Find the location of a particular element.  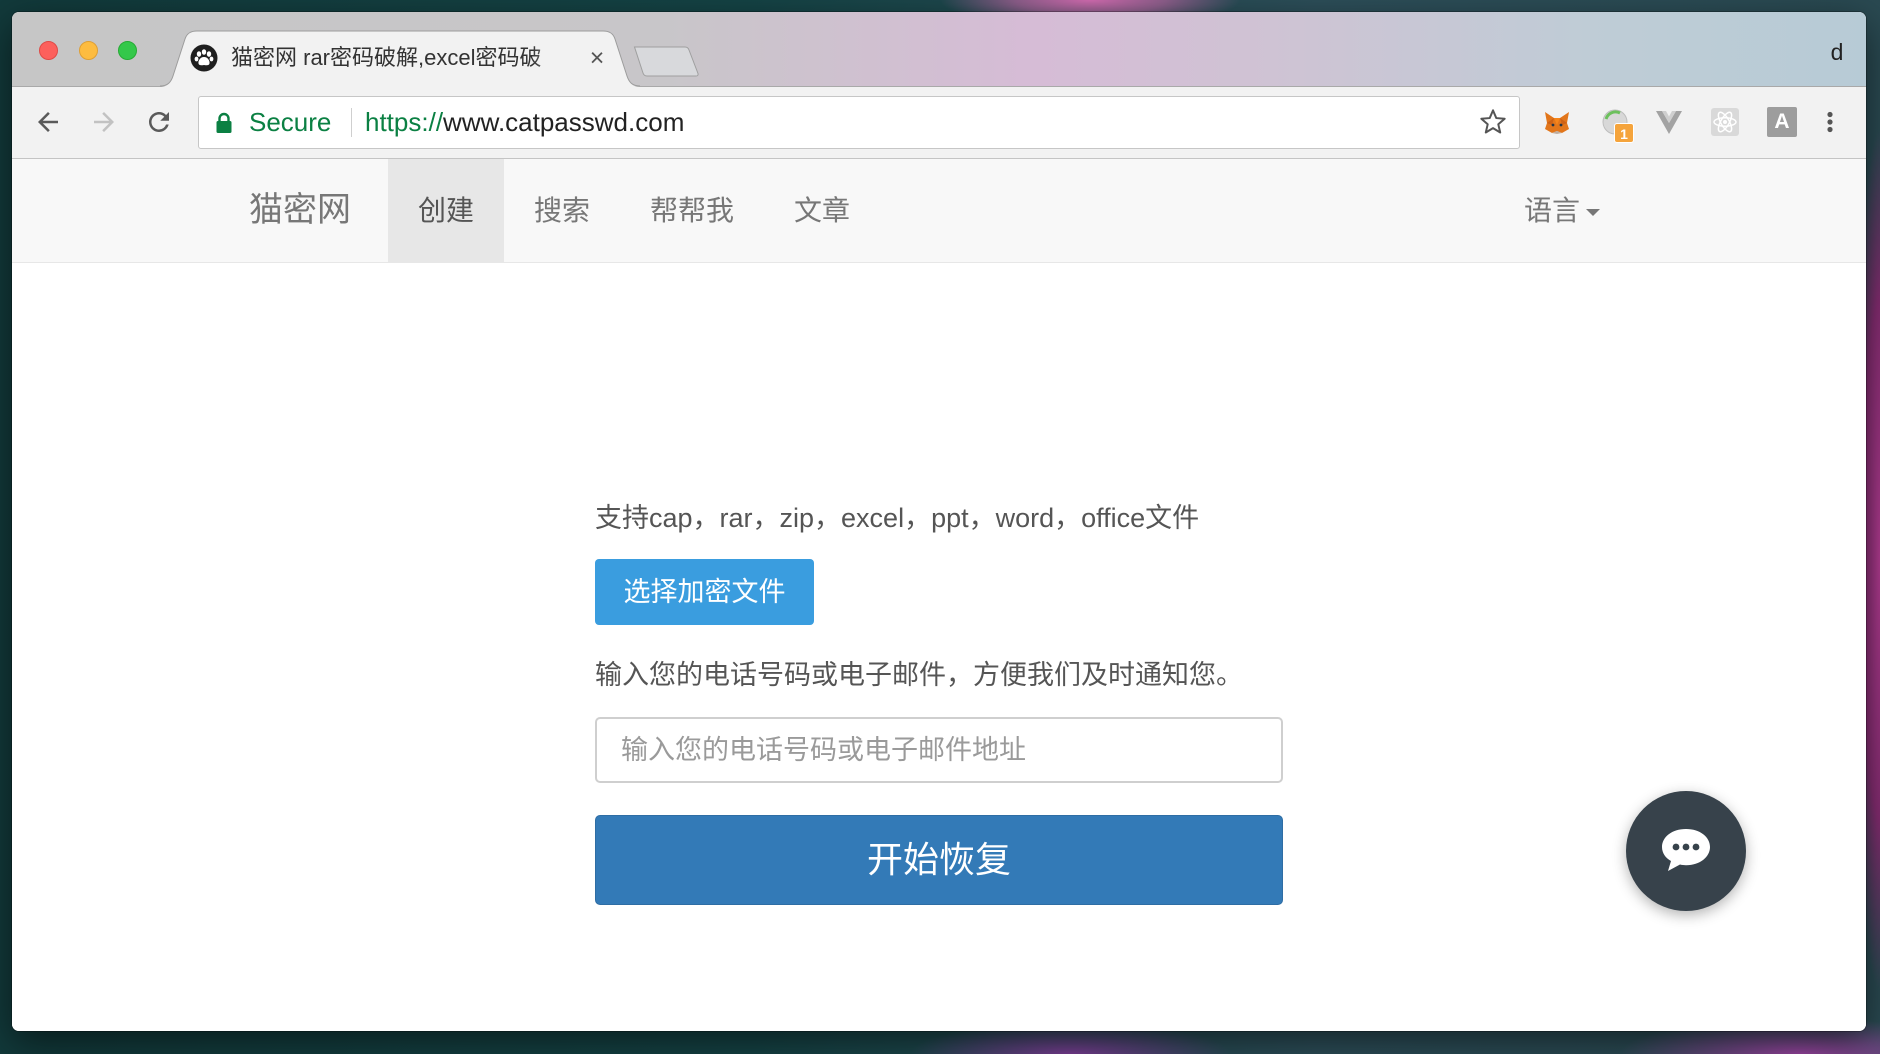

contact-input is located at coordinates (939, 750).